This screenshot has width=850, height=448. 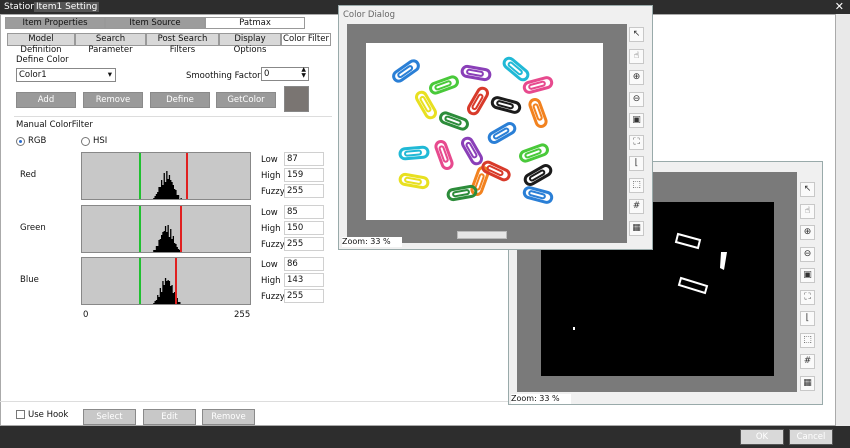 I want to click on tab-display-options: Display Options, so click(x=250, y=44).